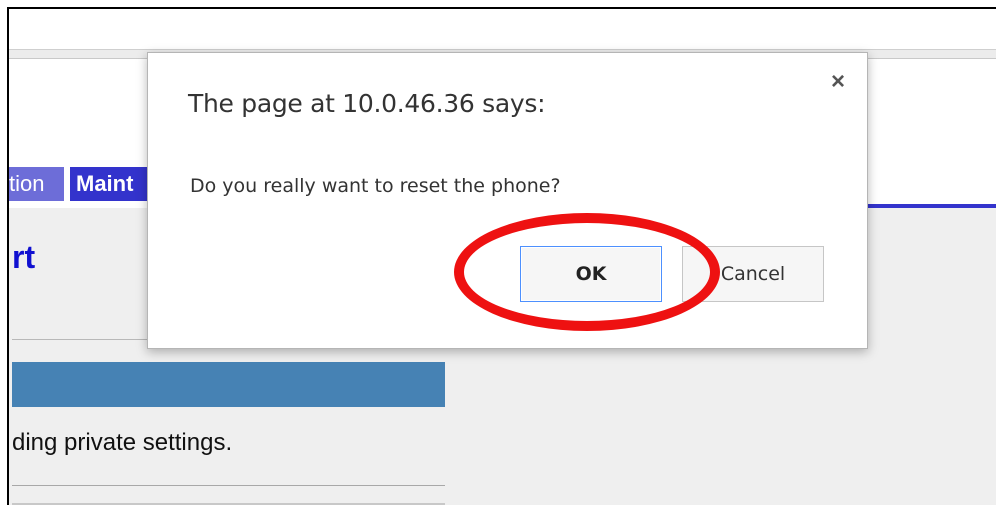 The image size is (998, 507). I want to click on nav-tab-previous: tion, so click(36, 184).